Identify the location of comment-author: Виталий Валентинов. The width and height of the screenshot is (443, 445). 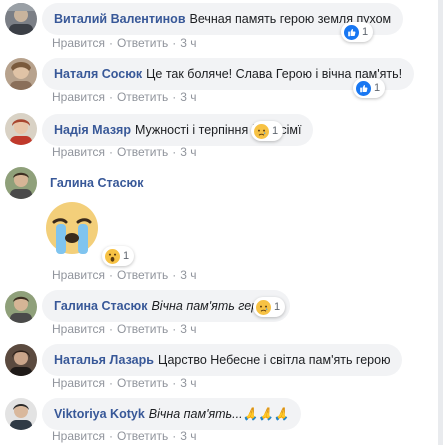
(120, 19).